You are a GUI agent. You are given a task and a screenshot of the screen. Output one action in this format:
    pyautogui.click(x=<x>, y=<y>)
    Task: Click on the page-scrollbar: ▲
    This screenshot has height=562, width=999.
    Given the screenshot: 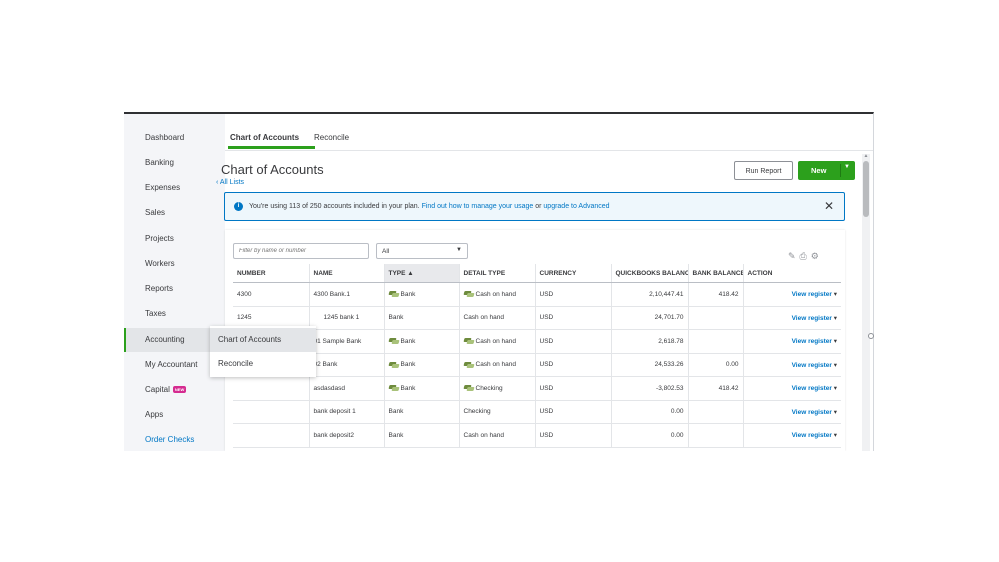 What is the action you would take?
    pyautogui.click(x=866, y=302)
    